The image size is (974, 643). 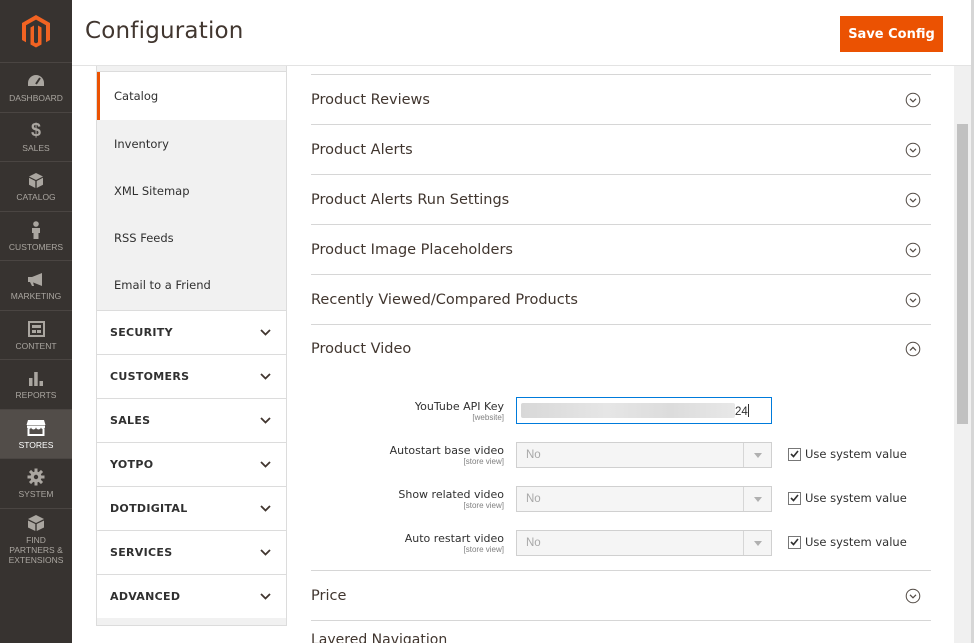 I want to click on group-label: SALES, so click(x=130, y=420).